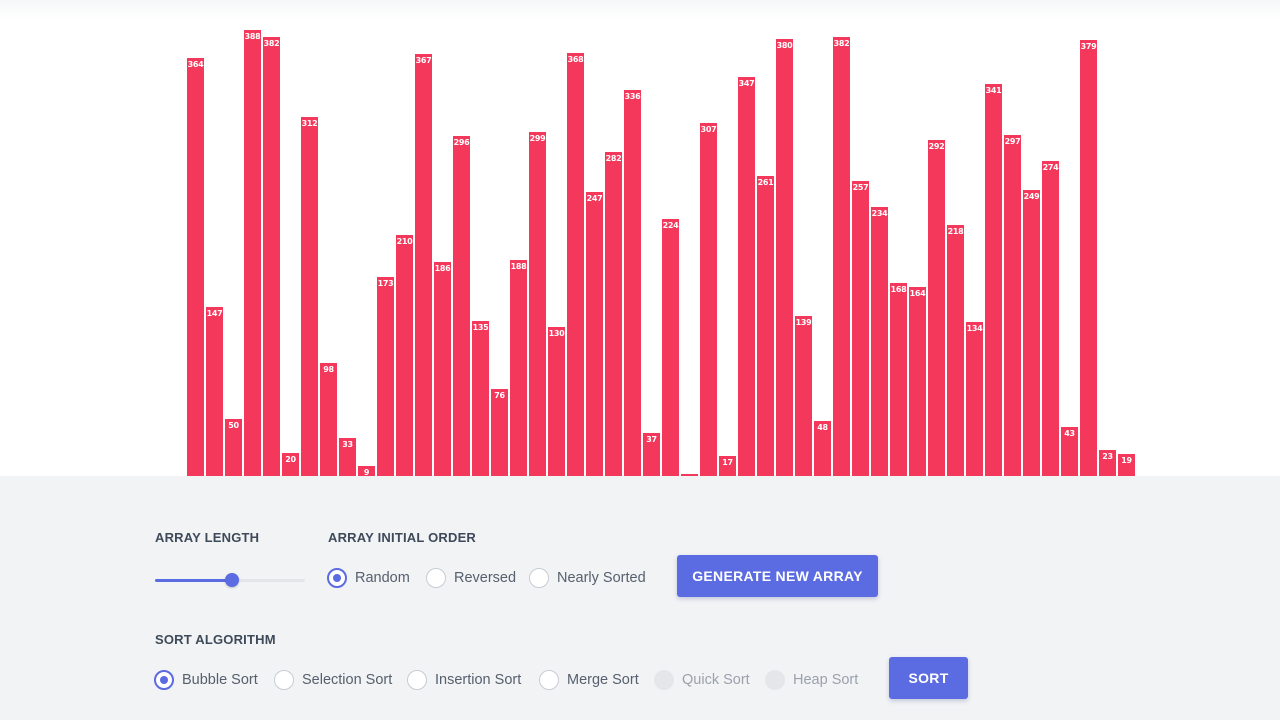 The height and width of the screenshot is (720, 1280). What do you see at coordinates (651, 454) in the screenshot?
I see `chart-bar: 37` at bounding box center [651, 454].